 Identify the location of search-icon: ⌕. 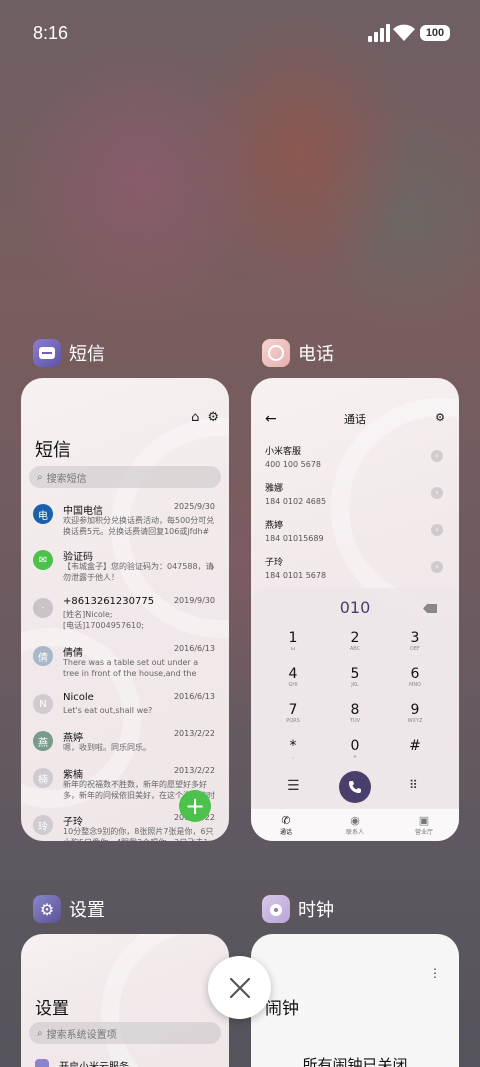
(40, 1033).